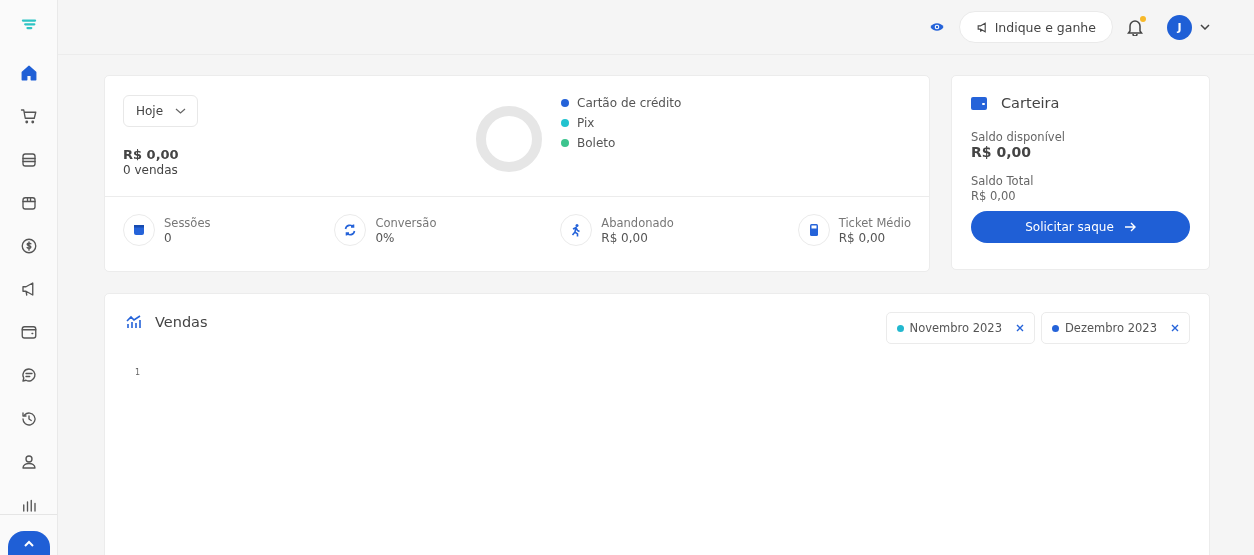 The height and width of the screenshot is (555, 1254). Describe the element at coordinates (629, 103) in the screenshot. I see `legend-label: Cartão de crédito` at that location.